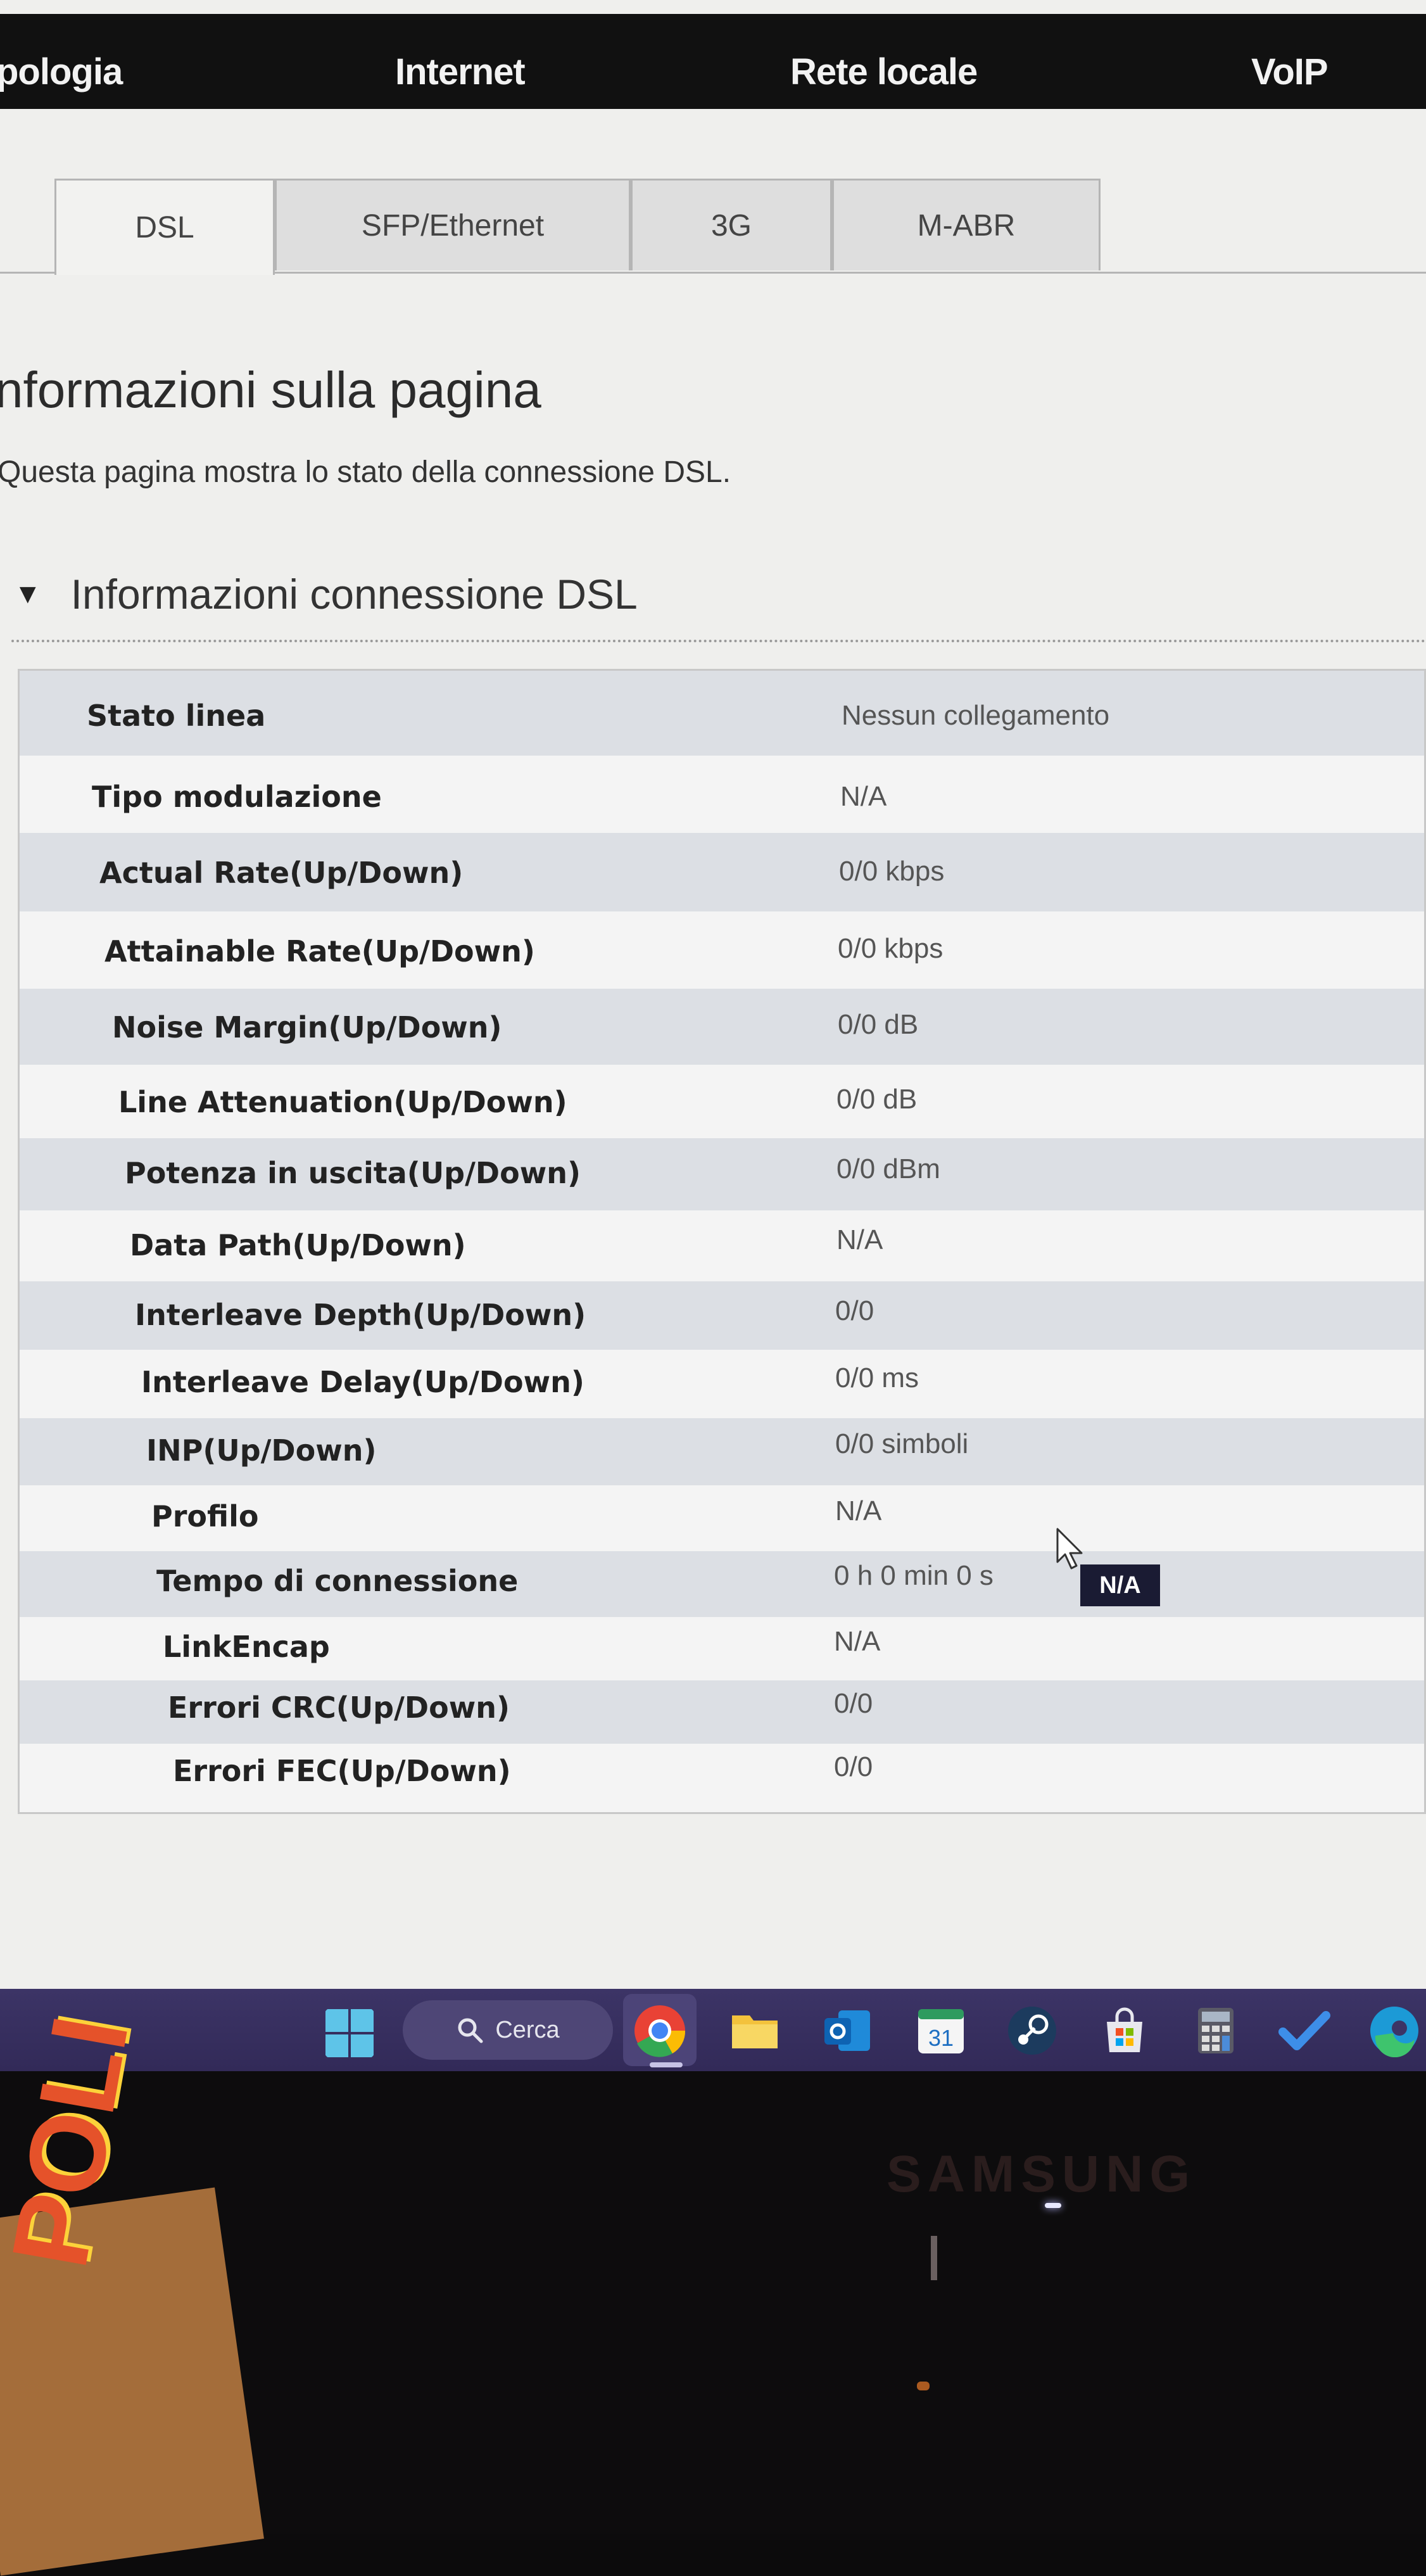 Image resolution: width=1426 pixels, height=2576 pixels. What do you see at coordinates (339, 1708) in the screenshot?
I see `row-label: Errori CRC(Up/Down)` at bounding box center [339, 1708].